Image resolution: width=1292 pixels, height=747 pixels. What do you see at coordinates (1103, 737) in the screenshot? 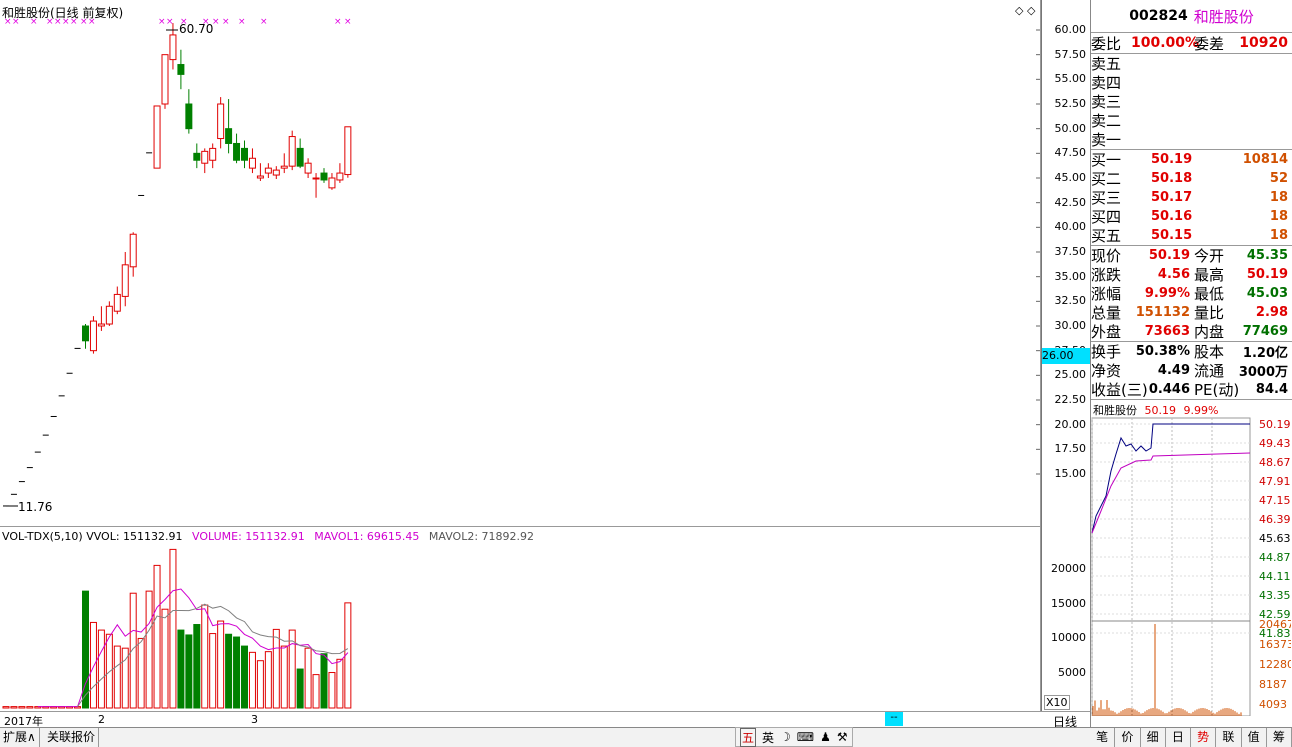
I see `right-tab: 笔` at bounding box center [1103, 737].